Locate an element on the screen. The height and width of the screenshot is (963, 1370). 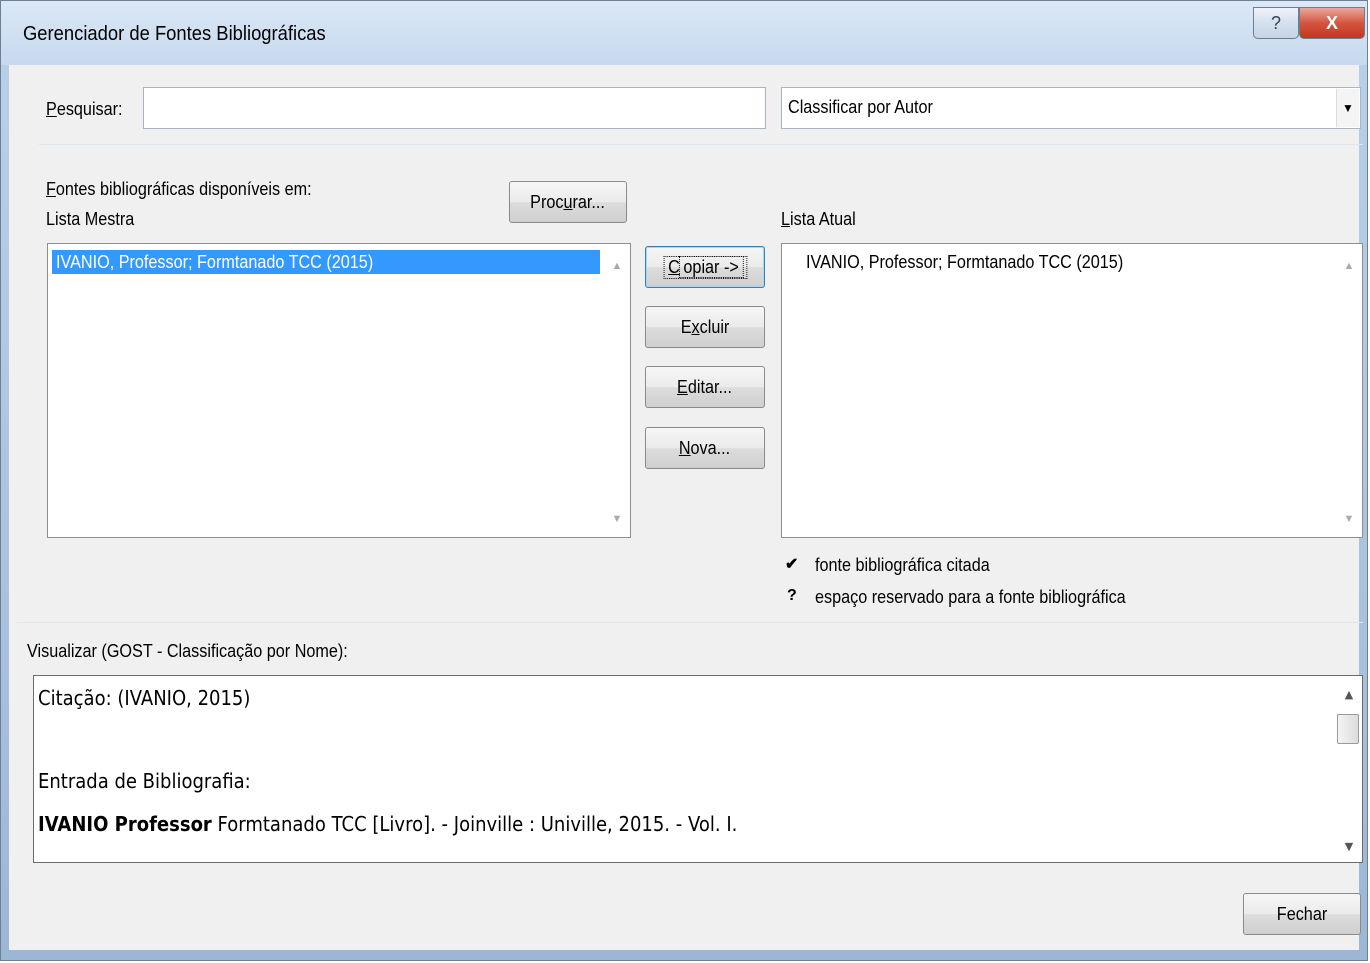
preview-scrollbar: ▲ ▼ is located at coordinates (1349, 769).